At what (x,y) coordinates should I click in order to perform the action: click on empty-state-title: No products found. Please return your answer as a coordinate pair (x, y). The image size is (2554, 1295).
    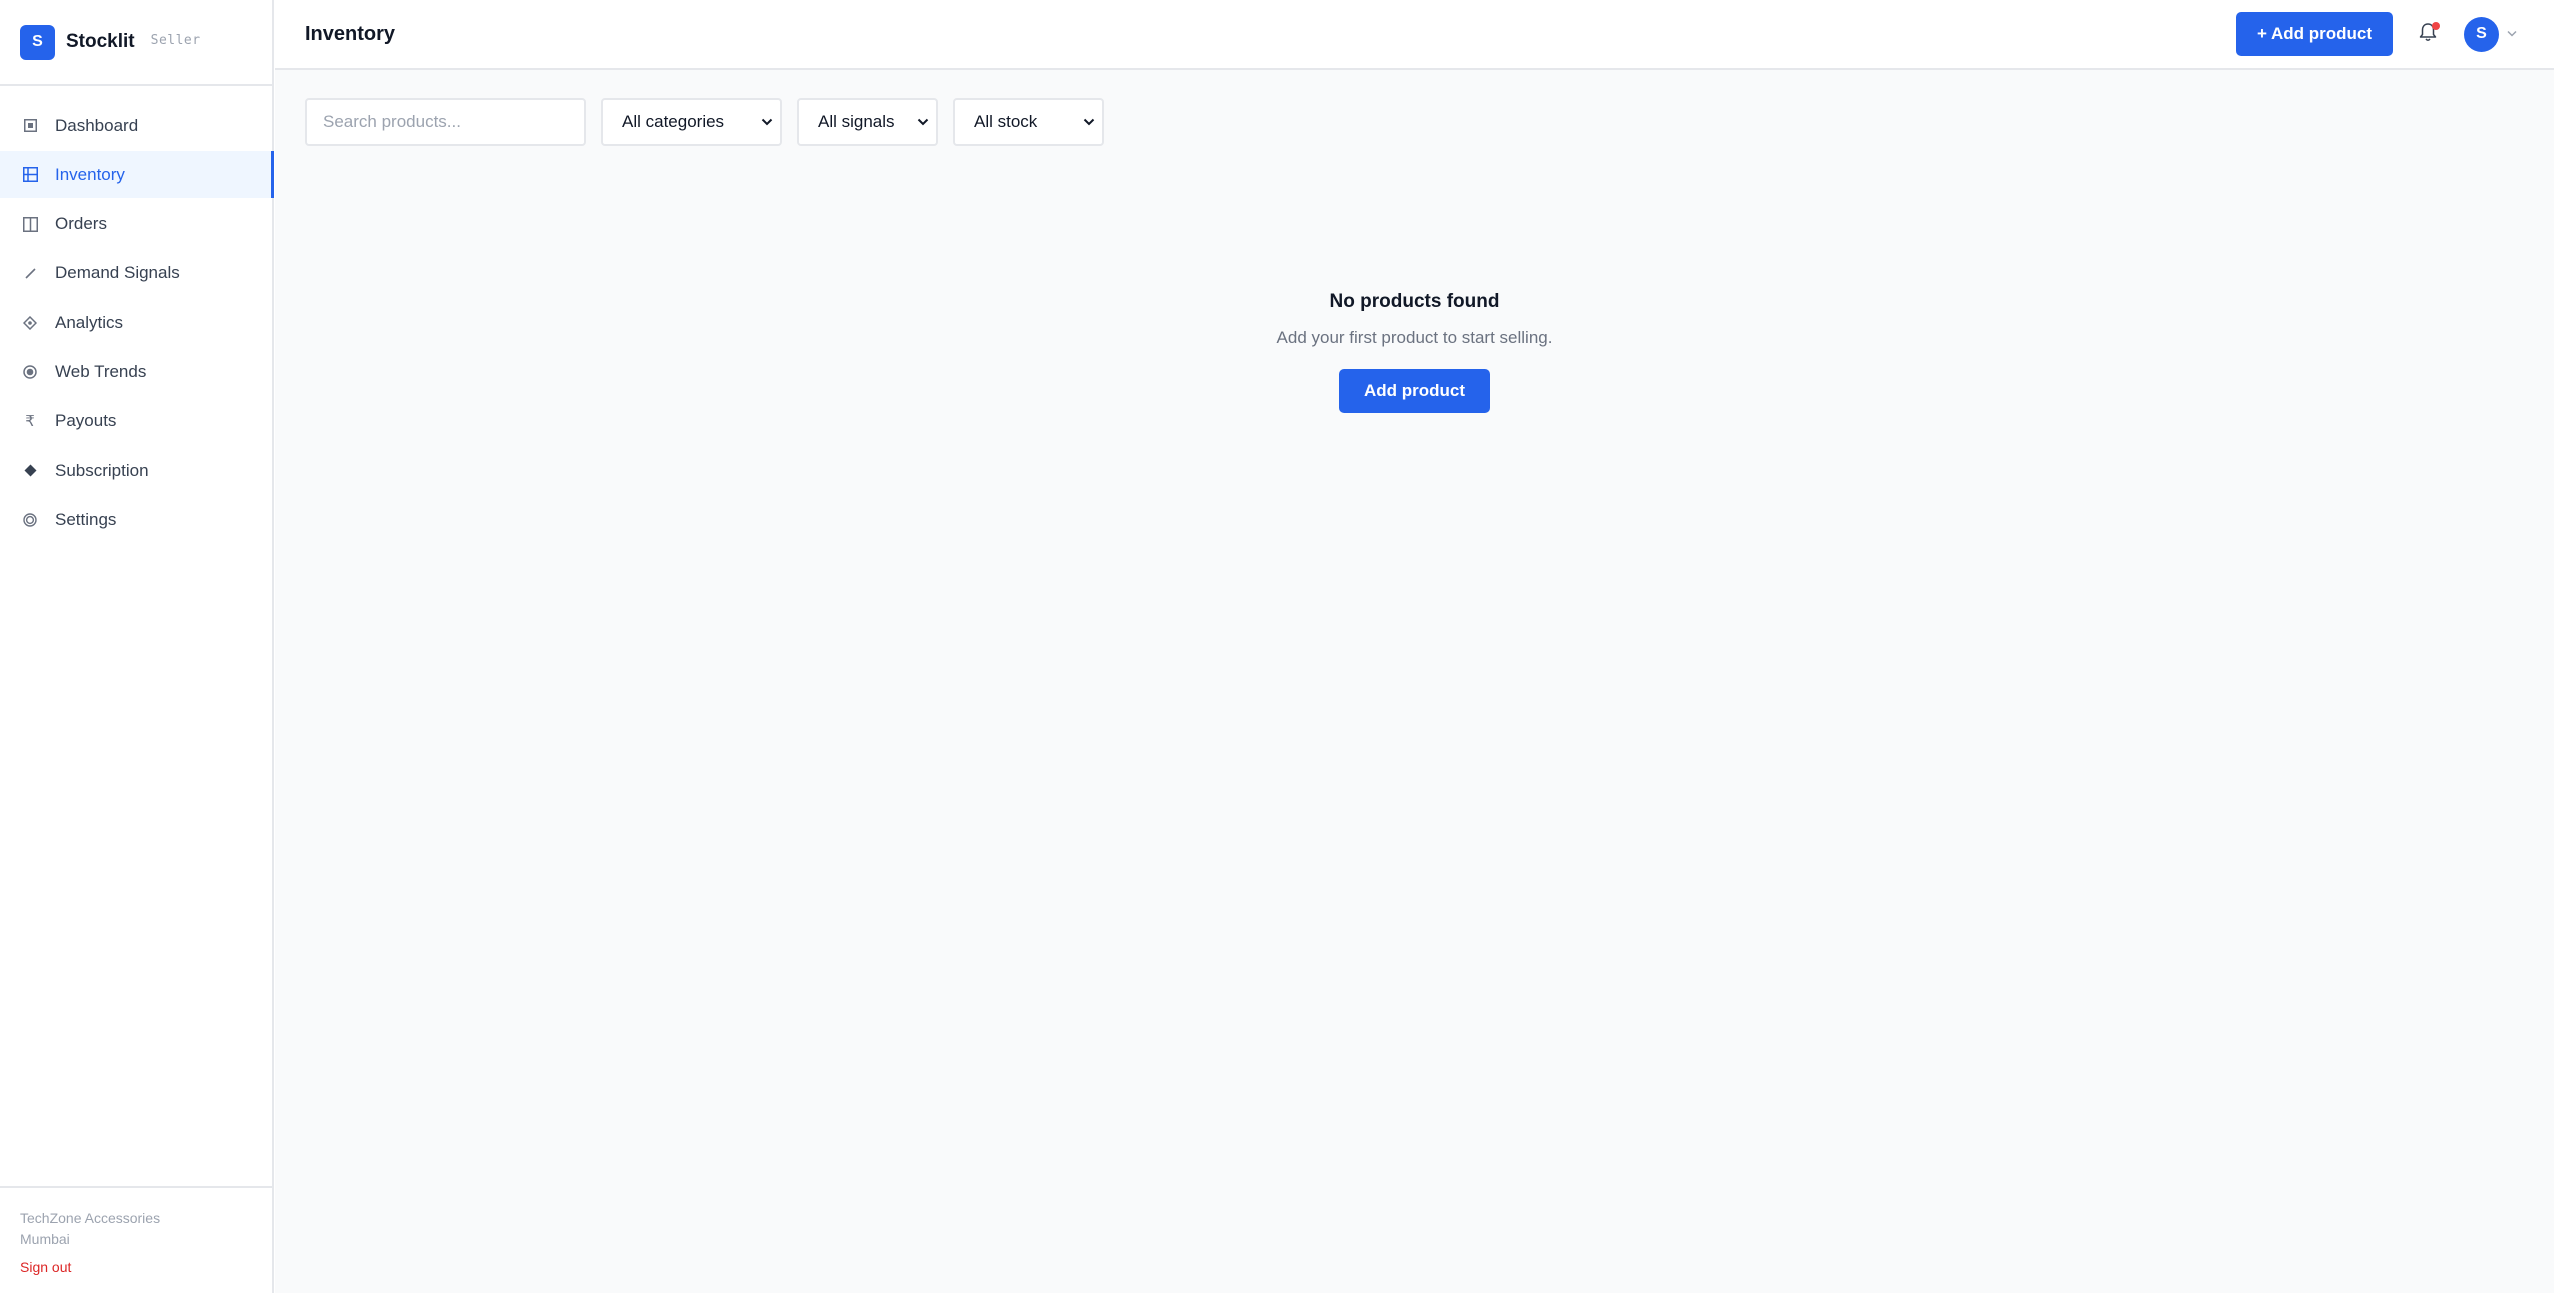
    Looking at the image, I should click on (1414, 301).